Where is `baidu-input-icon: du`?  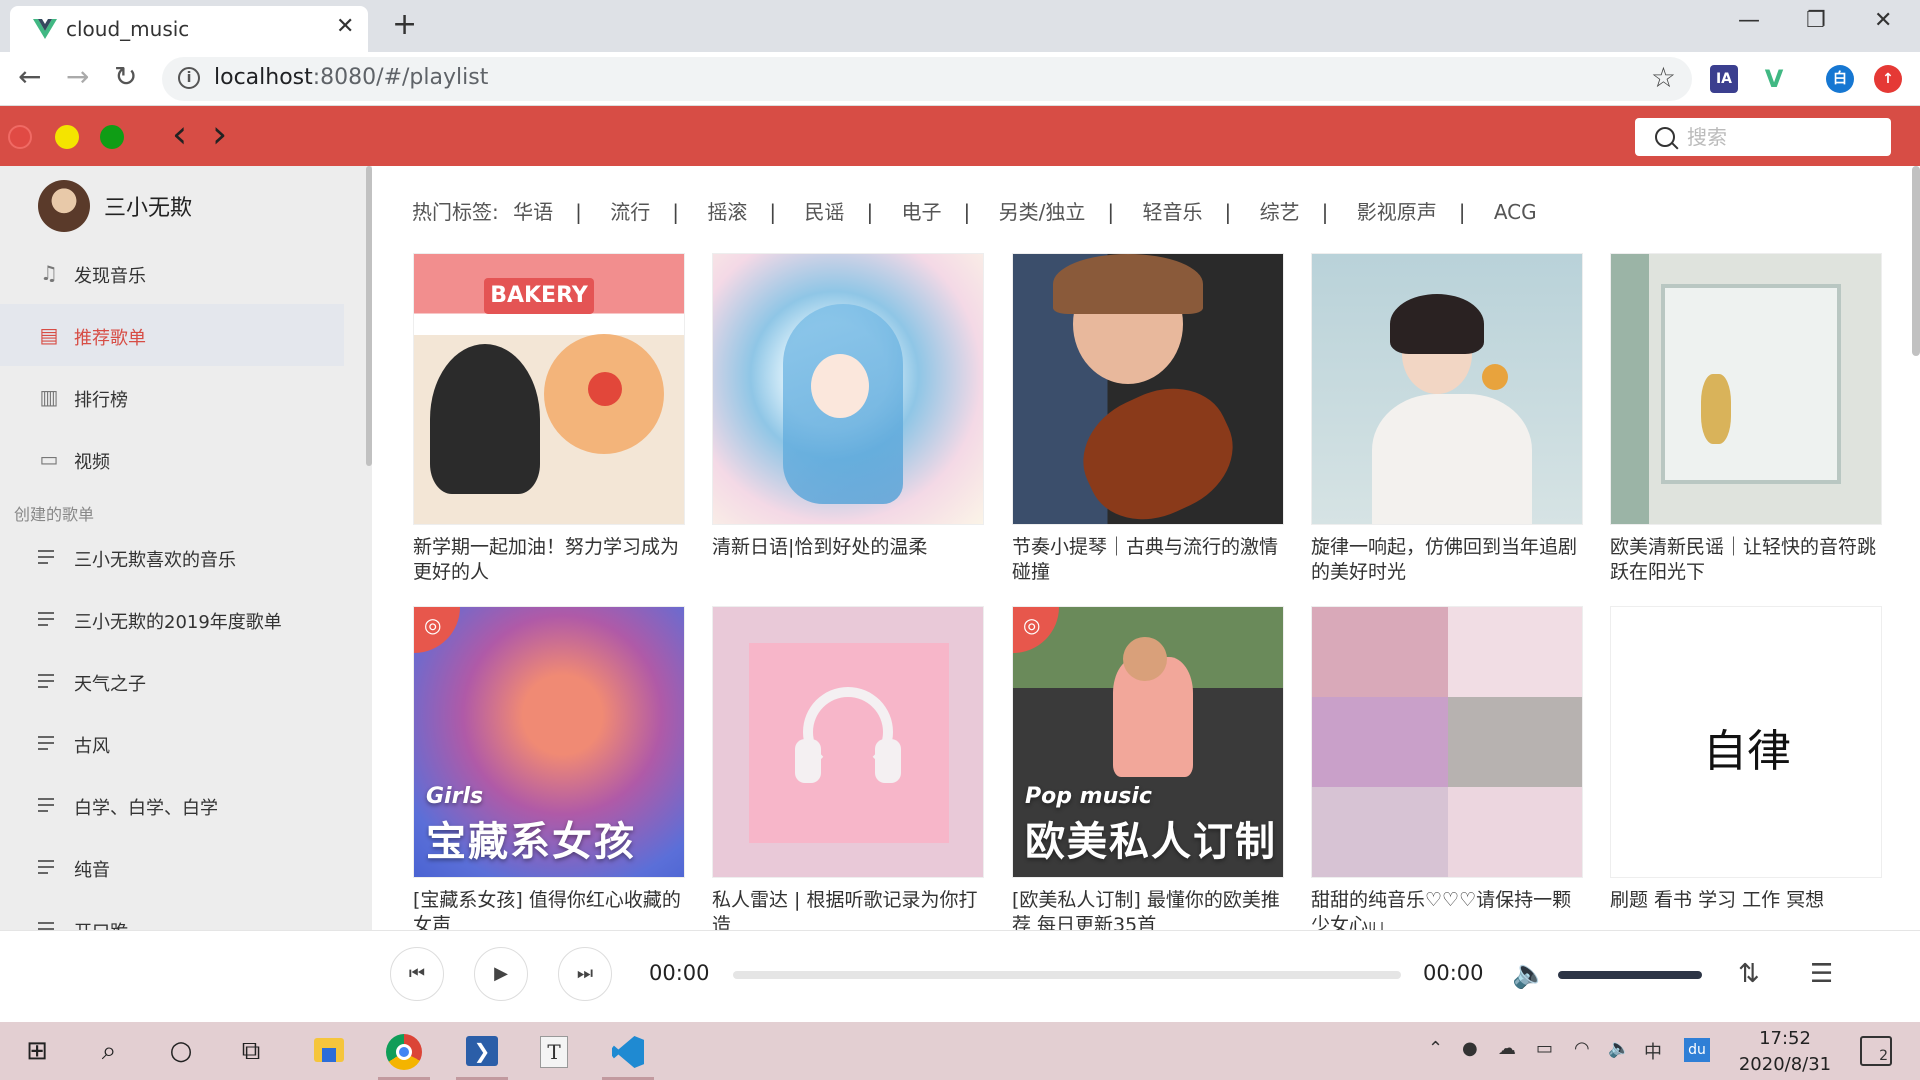
baidu-input-icon: du is located at coordinates (1697, 1050).